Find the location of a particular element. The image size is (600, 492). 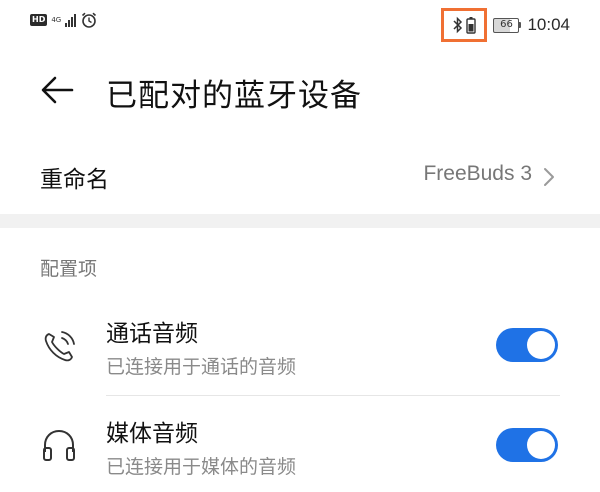

signal-icon is located at coordinates (71, 20).